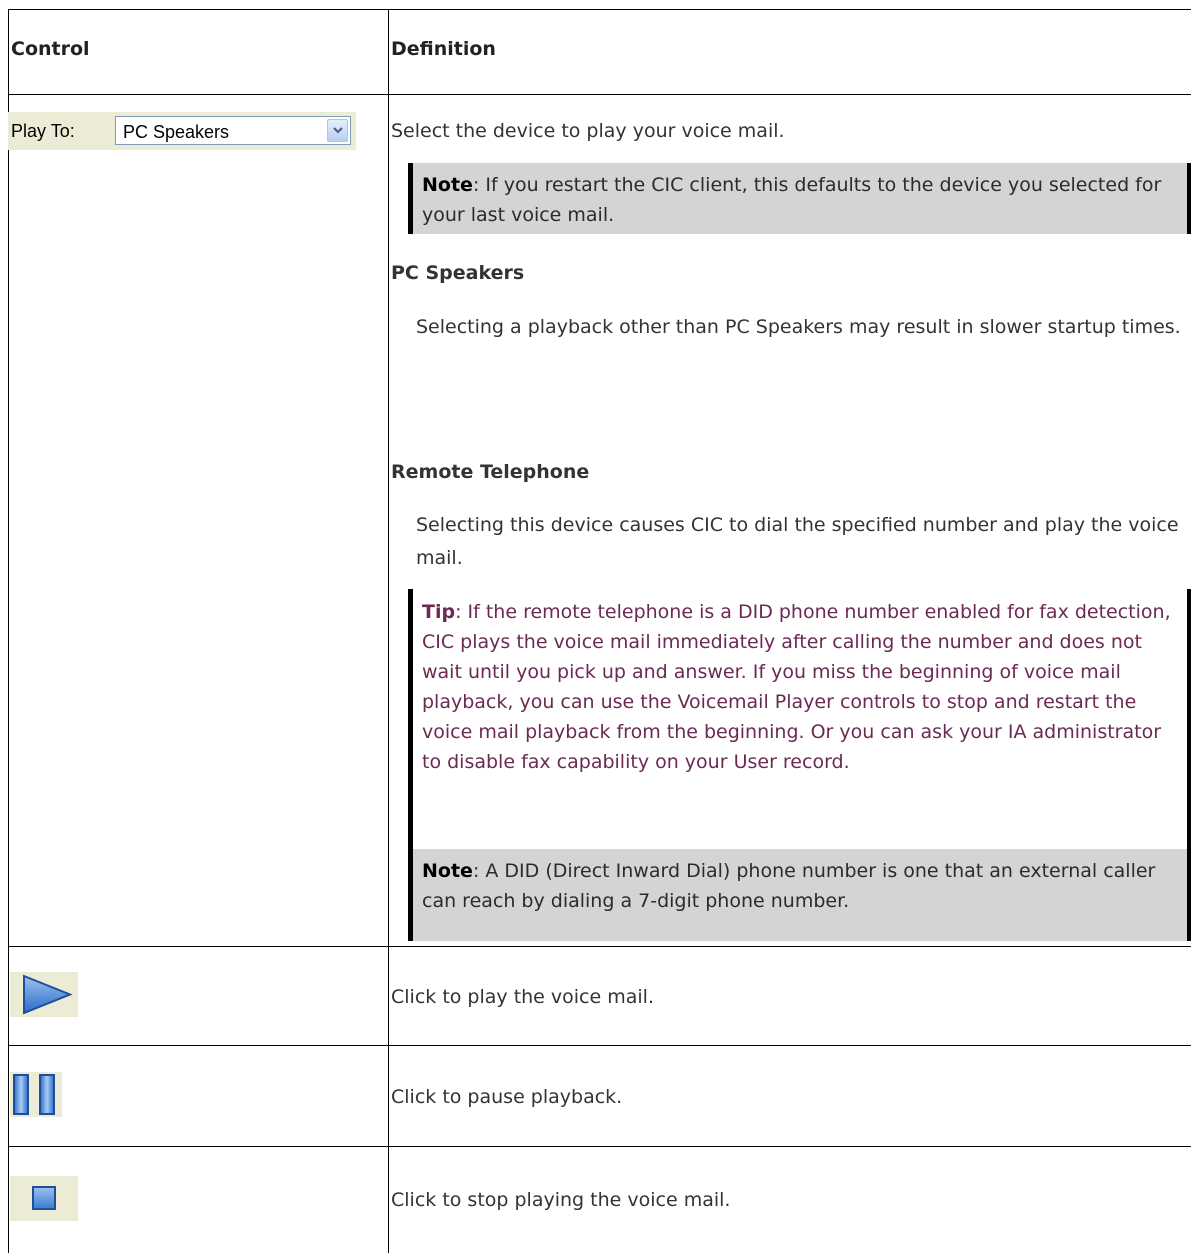 This screenshot has width=1191, height=1253. I want to click on definition-column-header: Definition, so click(443, 49).